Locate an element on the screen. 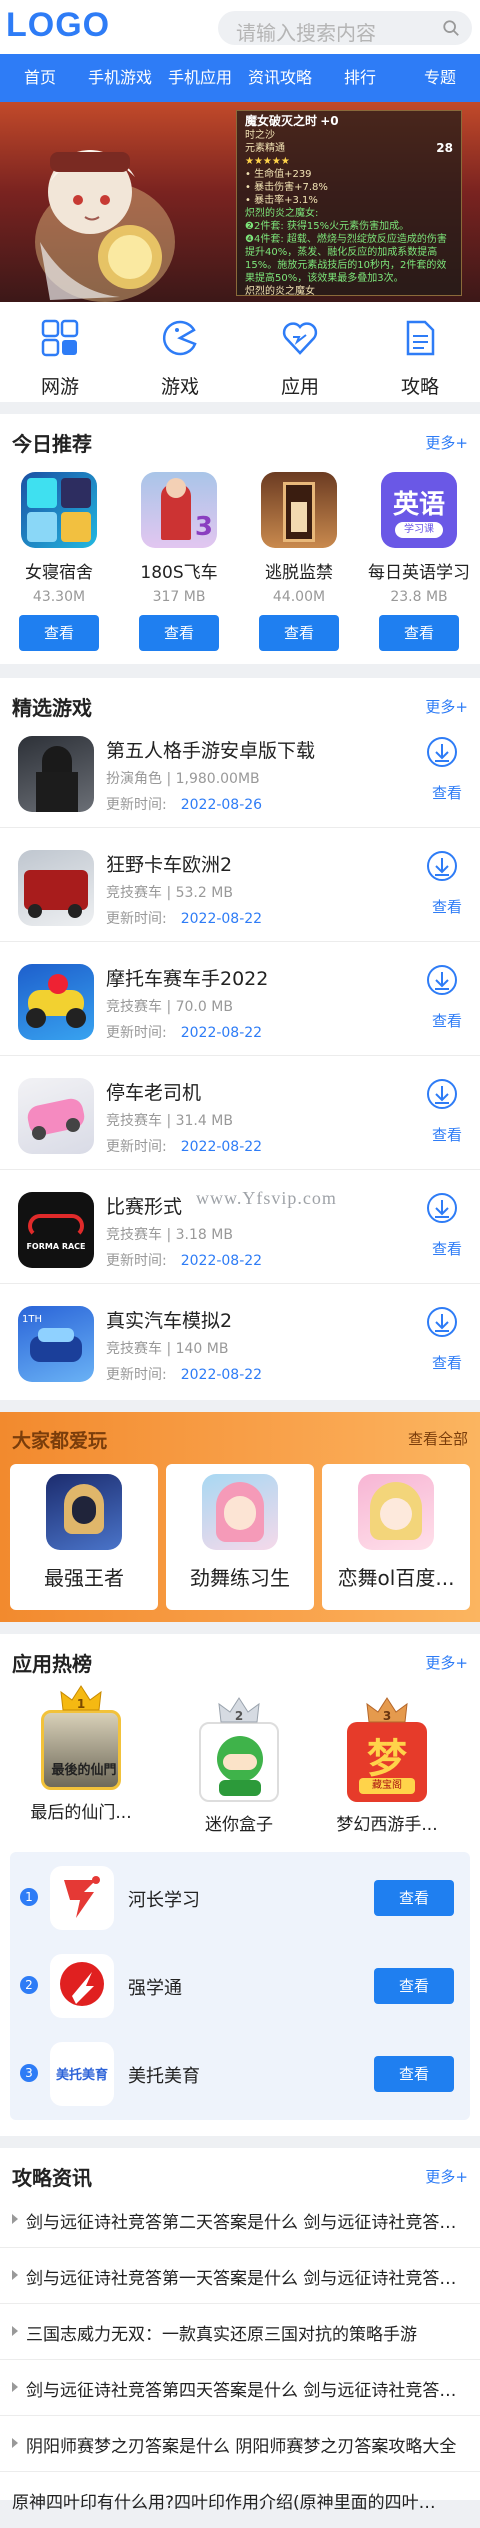 The height and width of the screenshot is (2528, 480). article-item: 剑与远征诗社竞答第一天答案是什么 剑与远征诗社竞答第一天答案 is located at coordinates (240, 2276).